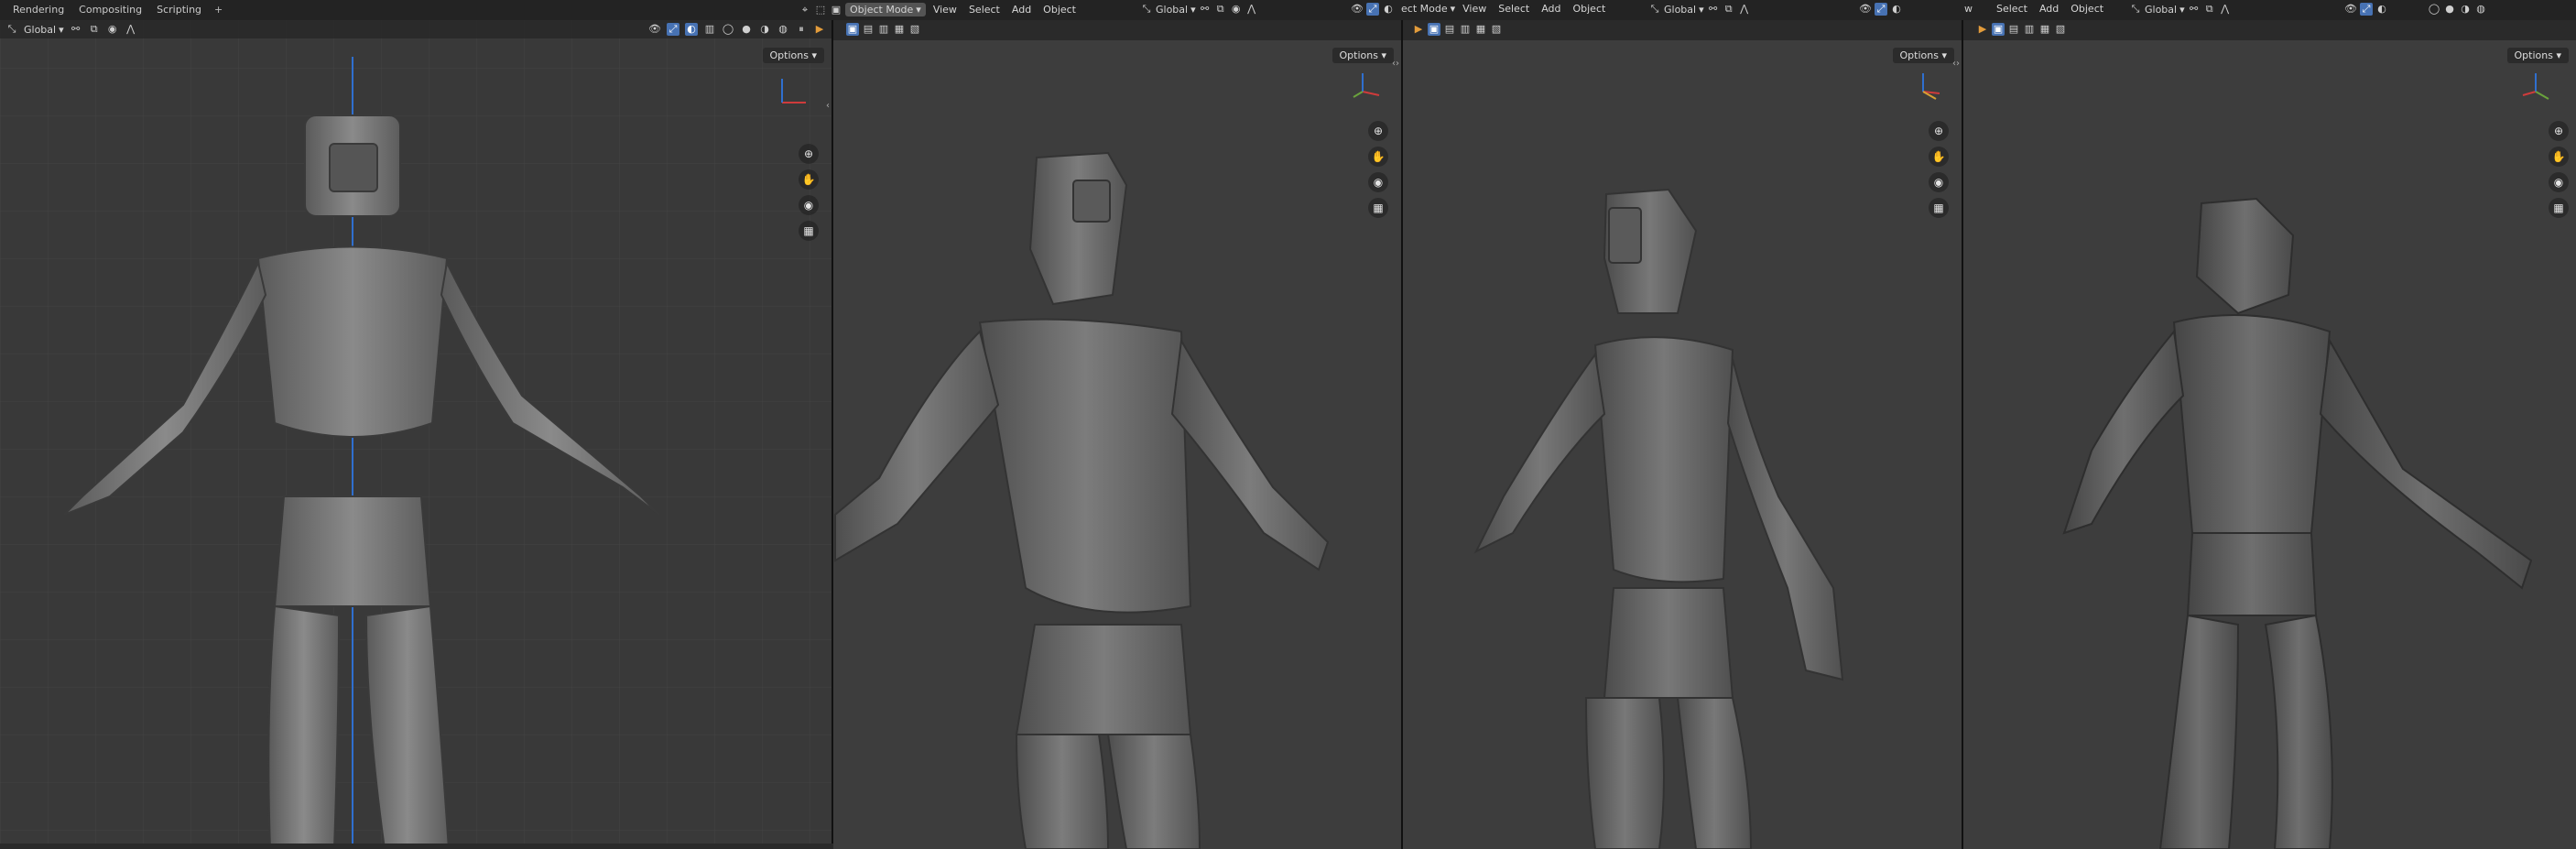  What do you see at coordinates (1589, 9) in the screenshot?
I see `menu-object-3: Object` at bounding box center [1589, 9].